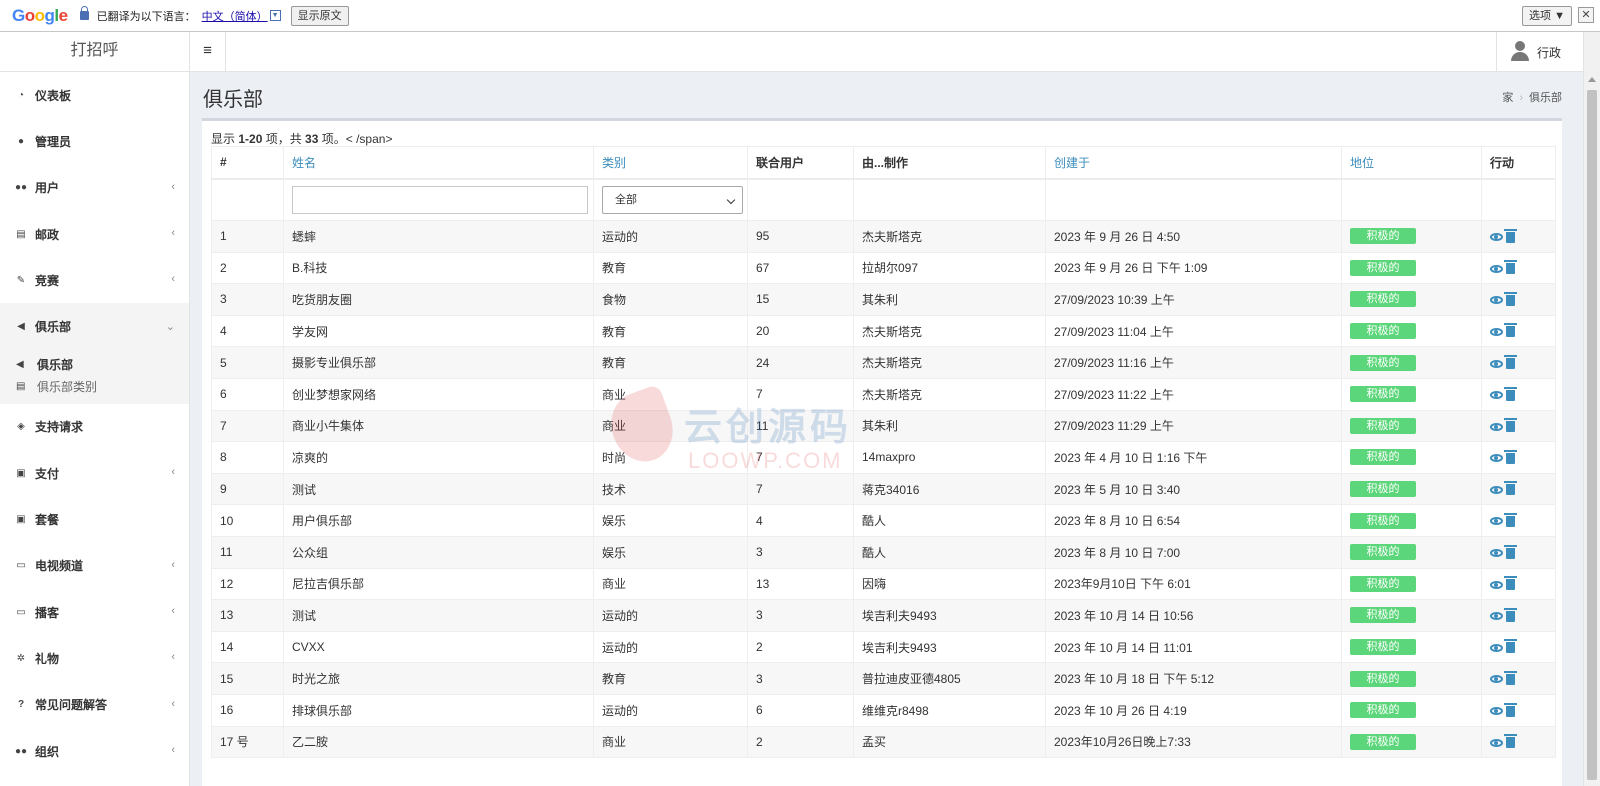 The width and height of the screenshot is (1600, 786). Describe the element at coordinates (94, 234) in the screenshot. I see `sidebar-item-3: ▤ 邮政 ‹` at that location.